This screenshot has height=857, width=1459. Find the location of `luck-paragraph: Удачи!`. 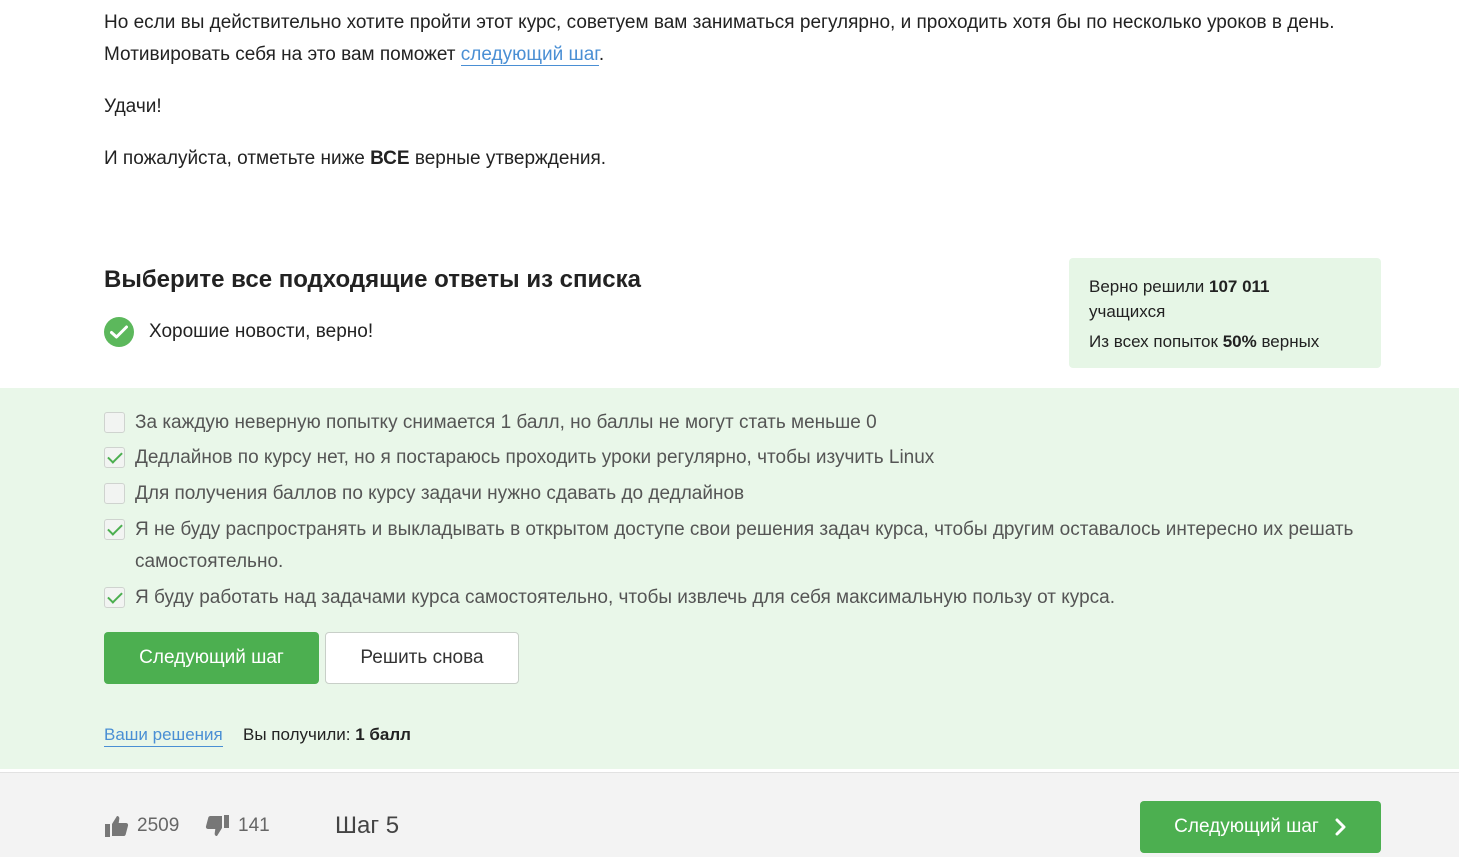

luck-paragraph: Удачи! is located at coordinates (133, 106).